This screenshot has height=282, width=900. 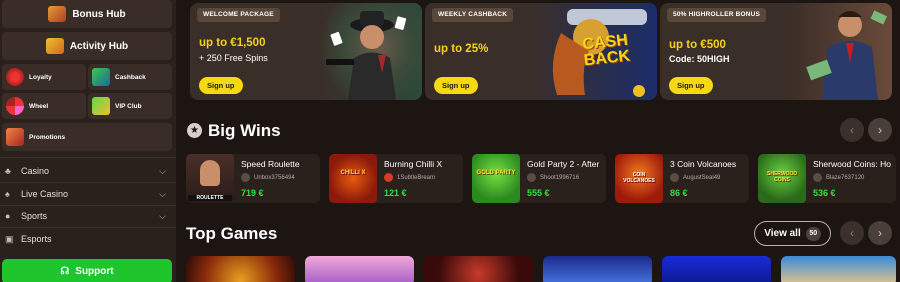 What do you see at coordinates (9, 238) in the screenshot?
I see `gamepad-icon: ▣` at bounding box center [9, 238].